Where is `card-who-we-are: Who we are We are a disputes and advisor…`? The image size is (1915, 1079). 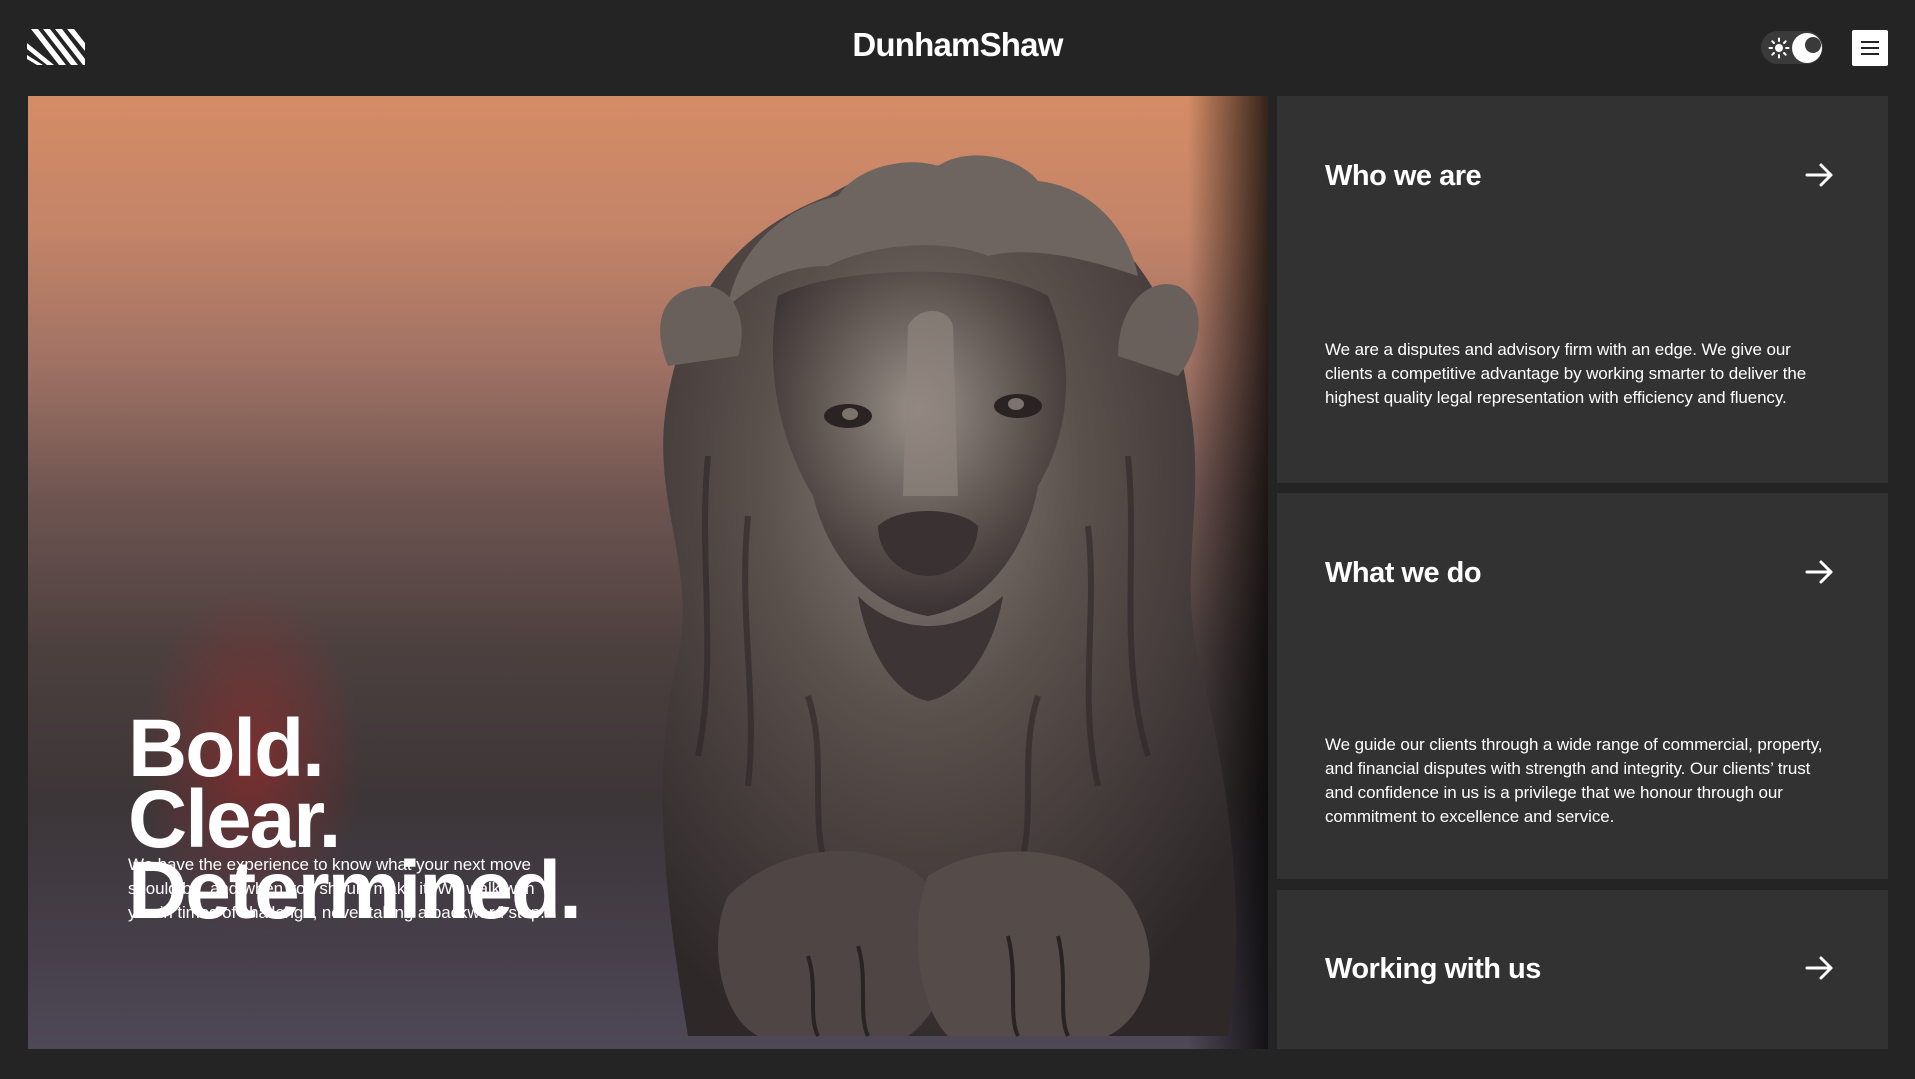 card-who-we-are: Who we are We are a disputes and advisor… is located at coordinates (1582, 289).